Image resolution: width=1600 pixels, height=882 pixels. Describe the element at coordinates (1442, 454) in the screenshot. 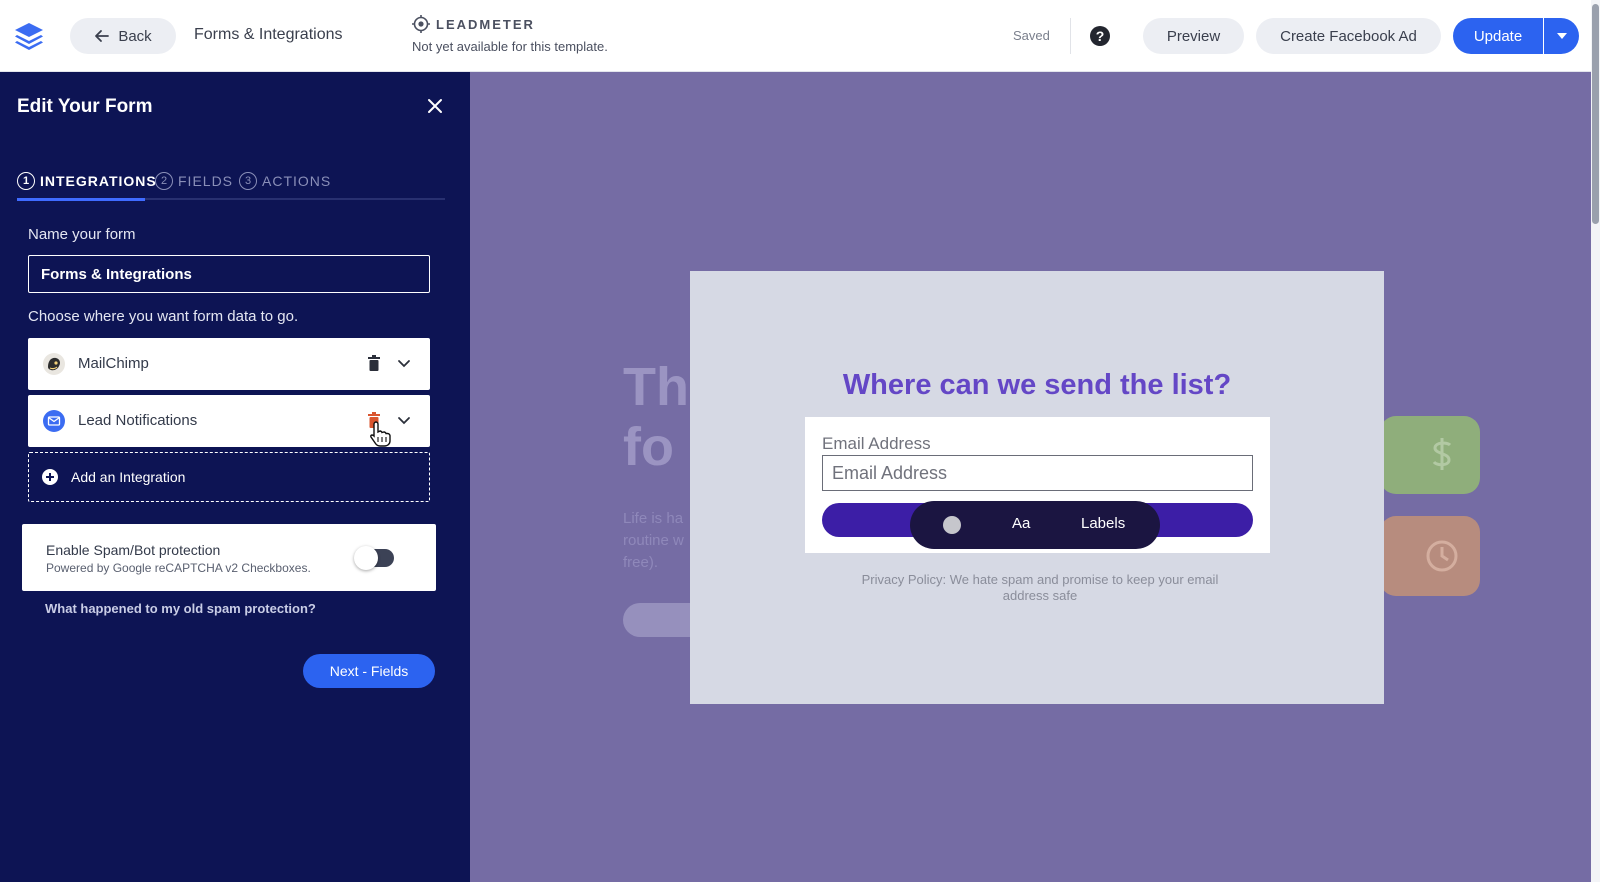

I see `dollar-icon` at that location.